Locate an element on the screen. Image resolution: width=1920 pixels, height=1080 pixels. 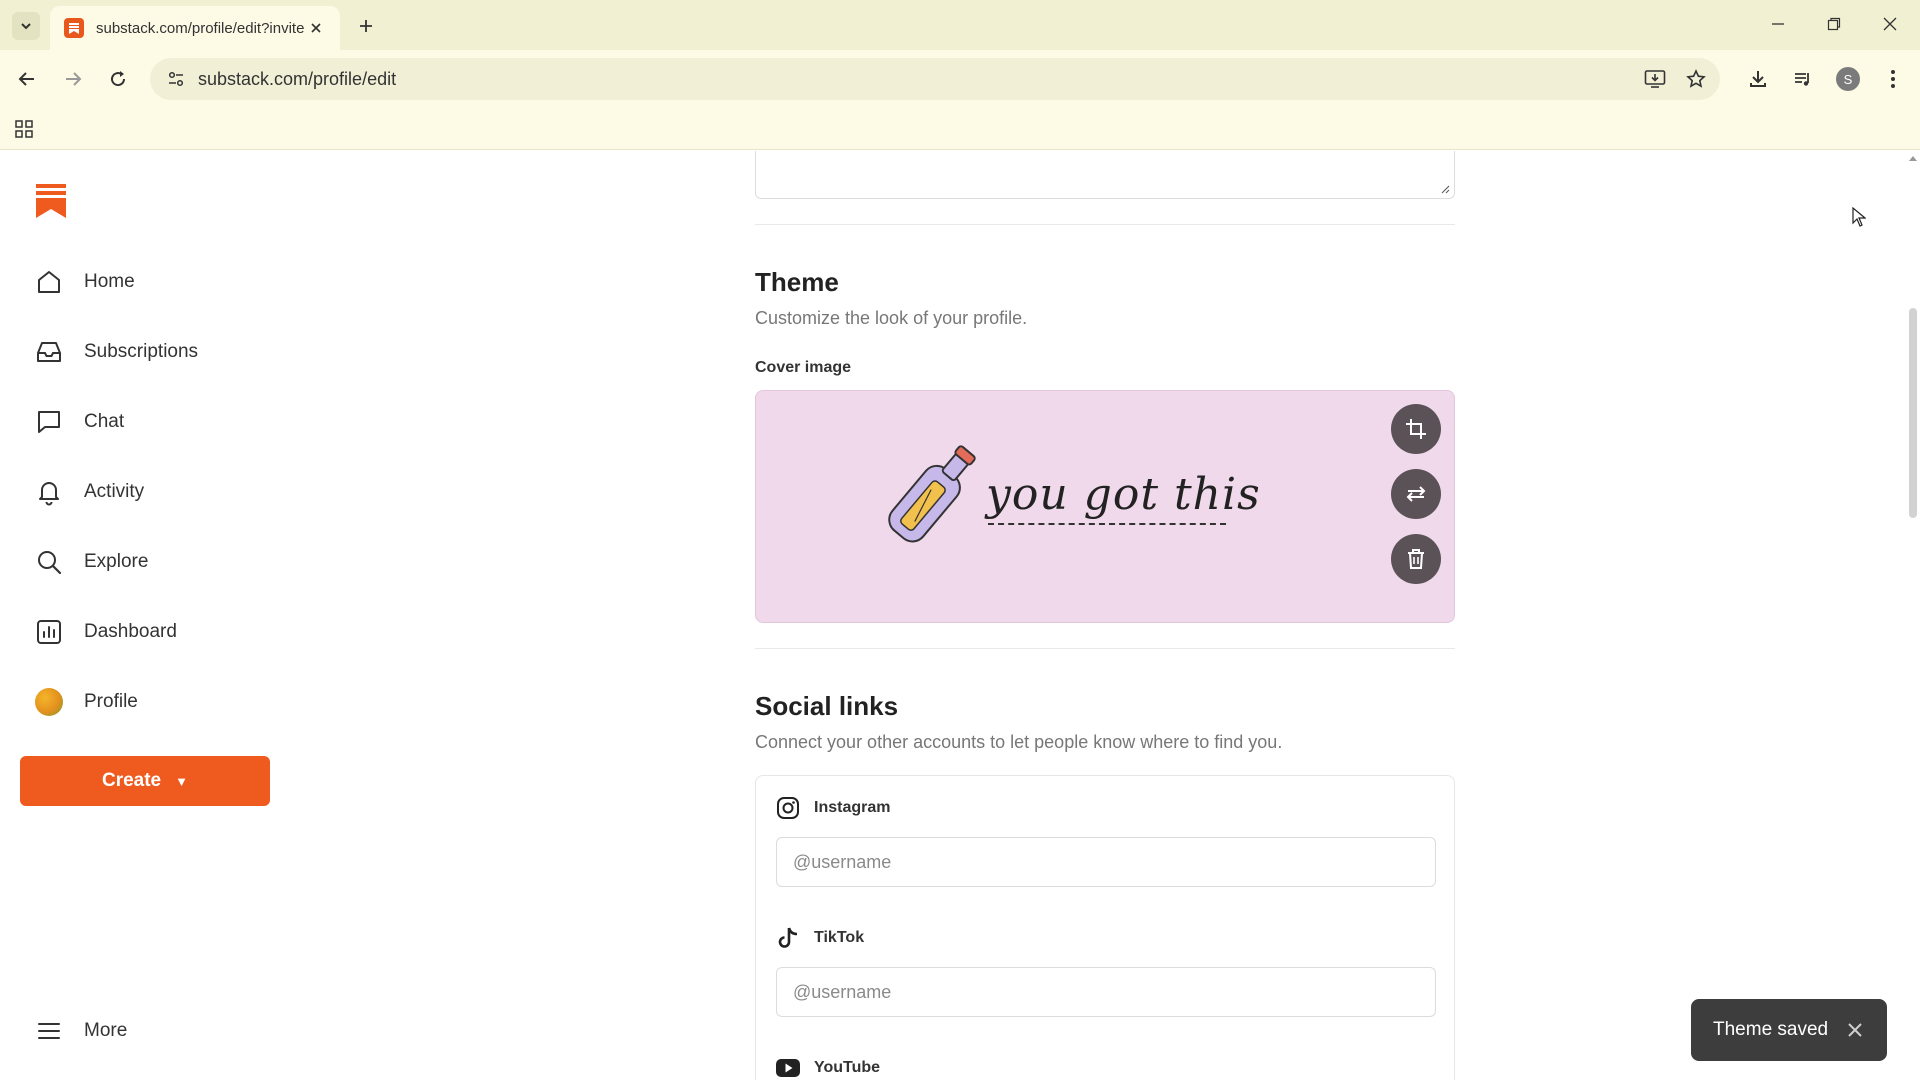
site-settings-icon is located at coordinates (176, 79).